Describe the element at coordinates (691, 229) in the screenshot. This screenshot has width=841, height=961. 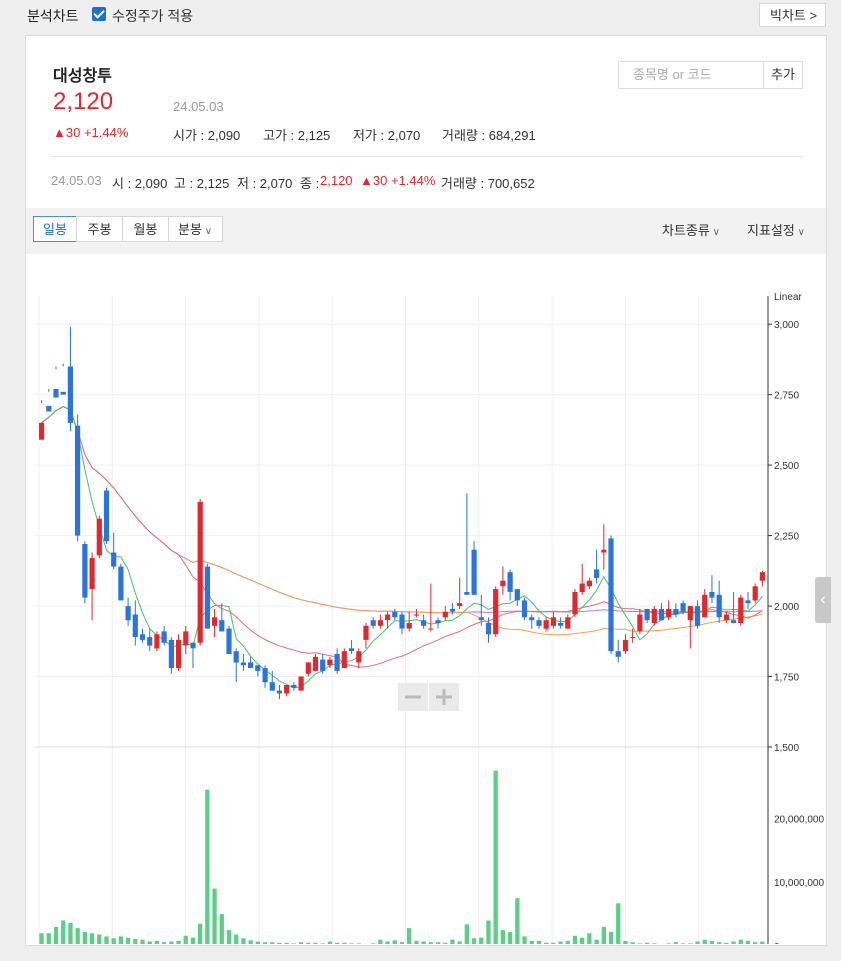
I see `chart-type-dropdown: 차트종류 ∨` at that location.